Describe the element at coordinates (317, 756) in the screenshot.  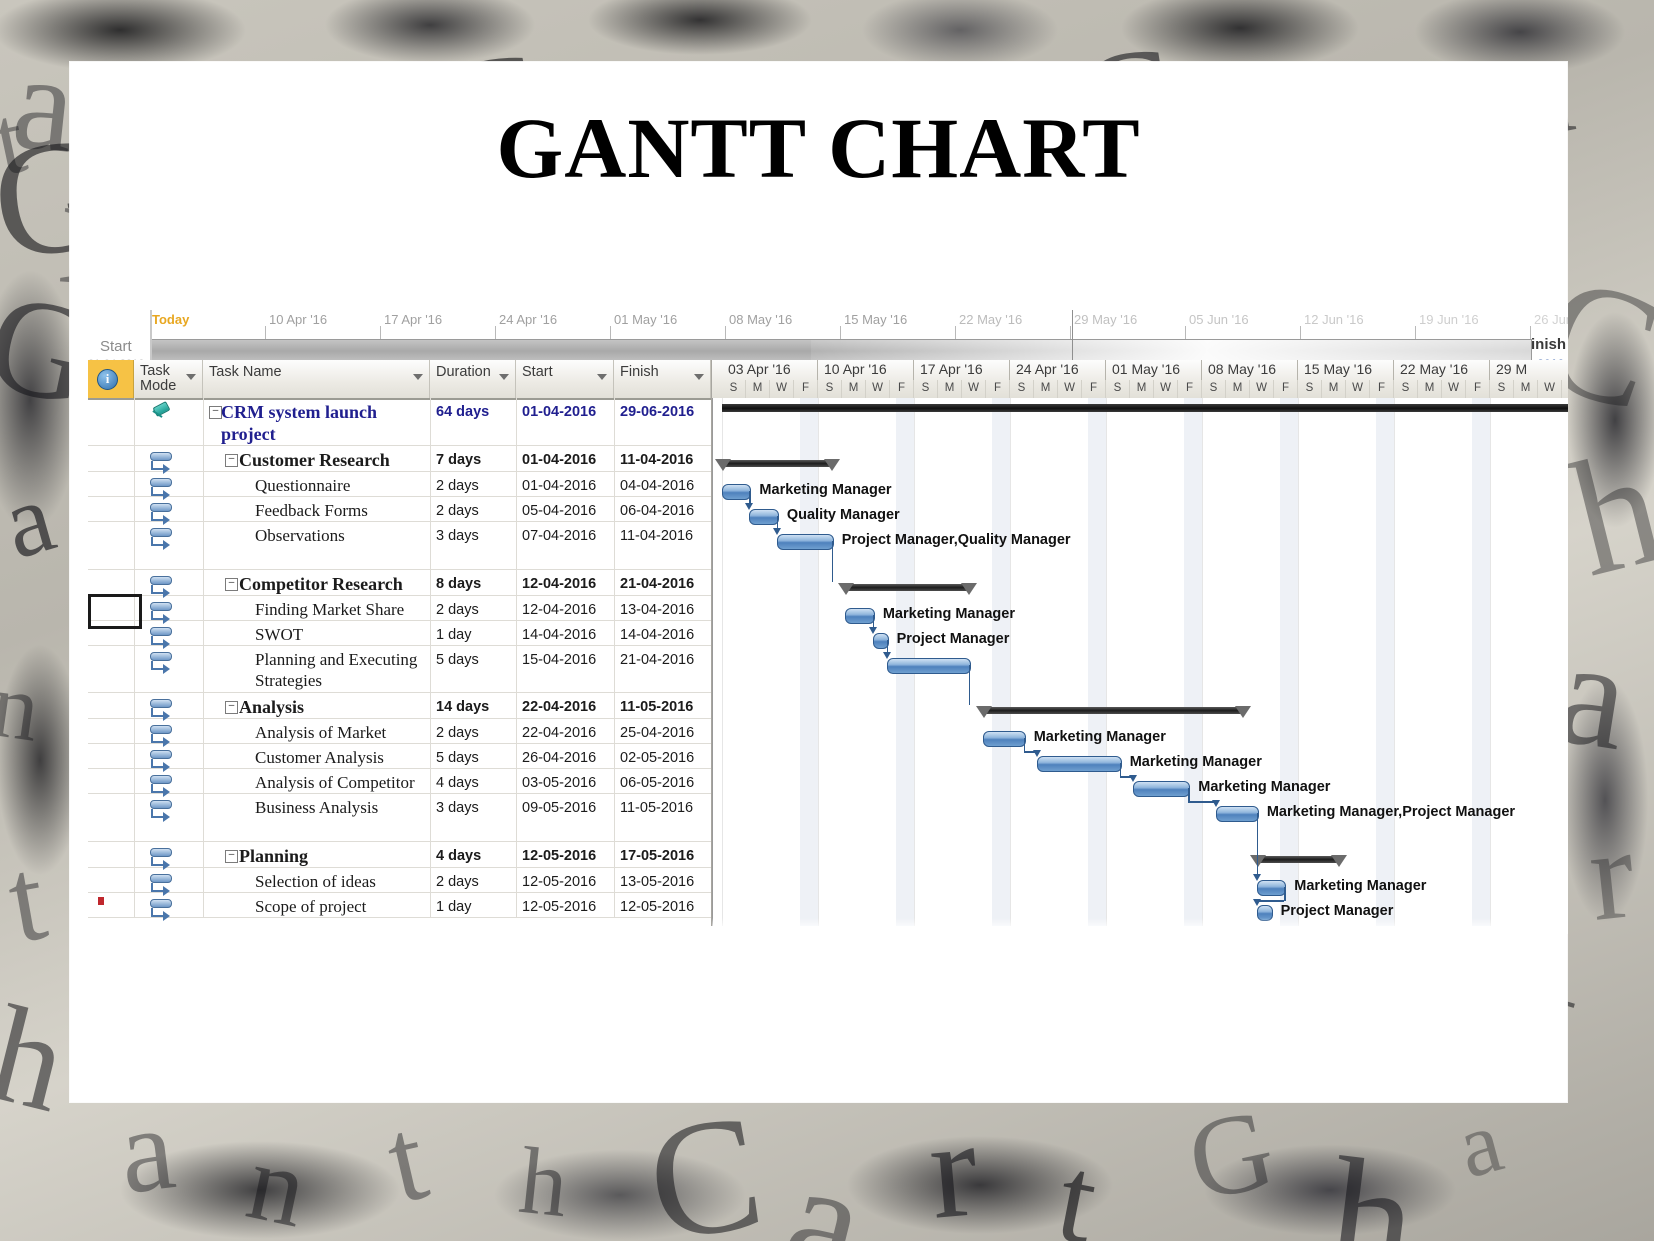
I see `task-name-cell: Customer Analysis` at that location.